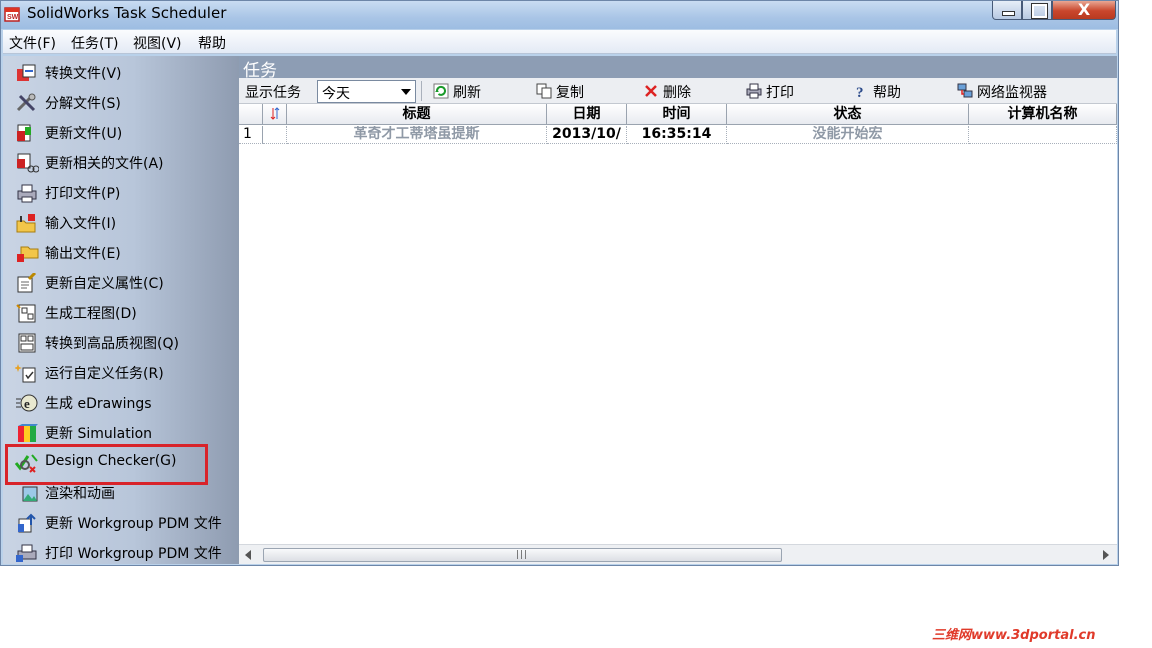 This screenshot has height=648, width=1152. What do you see at coordinates (212, 43) in the screenshot?
I see `menu-help: 帮助` at bounding box center [212, 43].